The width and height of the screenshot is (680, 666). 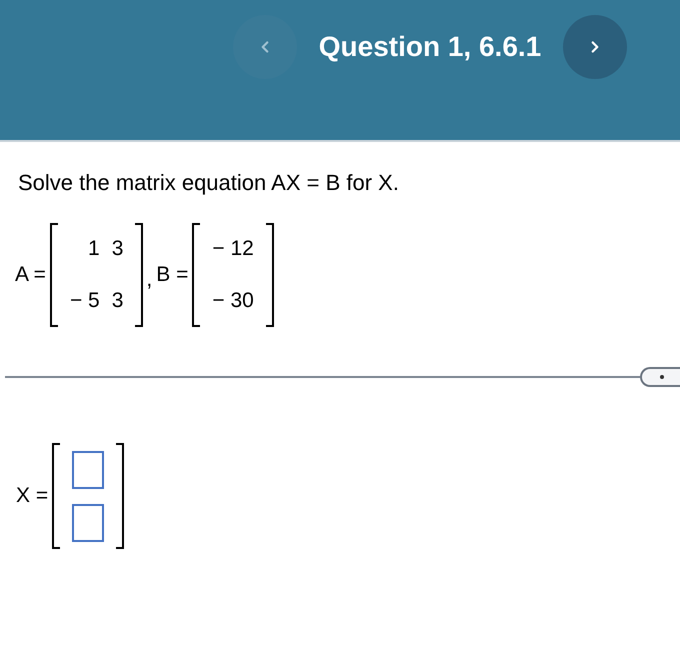 What do you see at coordinates (85, 301) in the screenshot?
I see `matrix-entry: − 5` at bounding box center [85, 301].